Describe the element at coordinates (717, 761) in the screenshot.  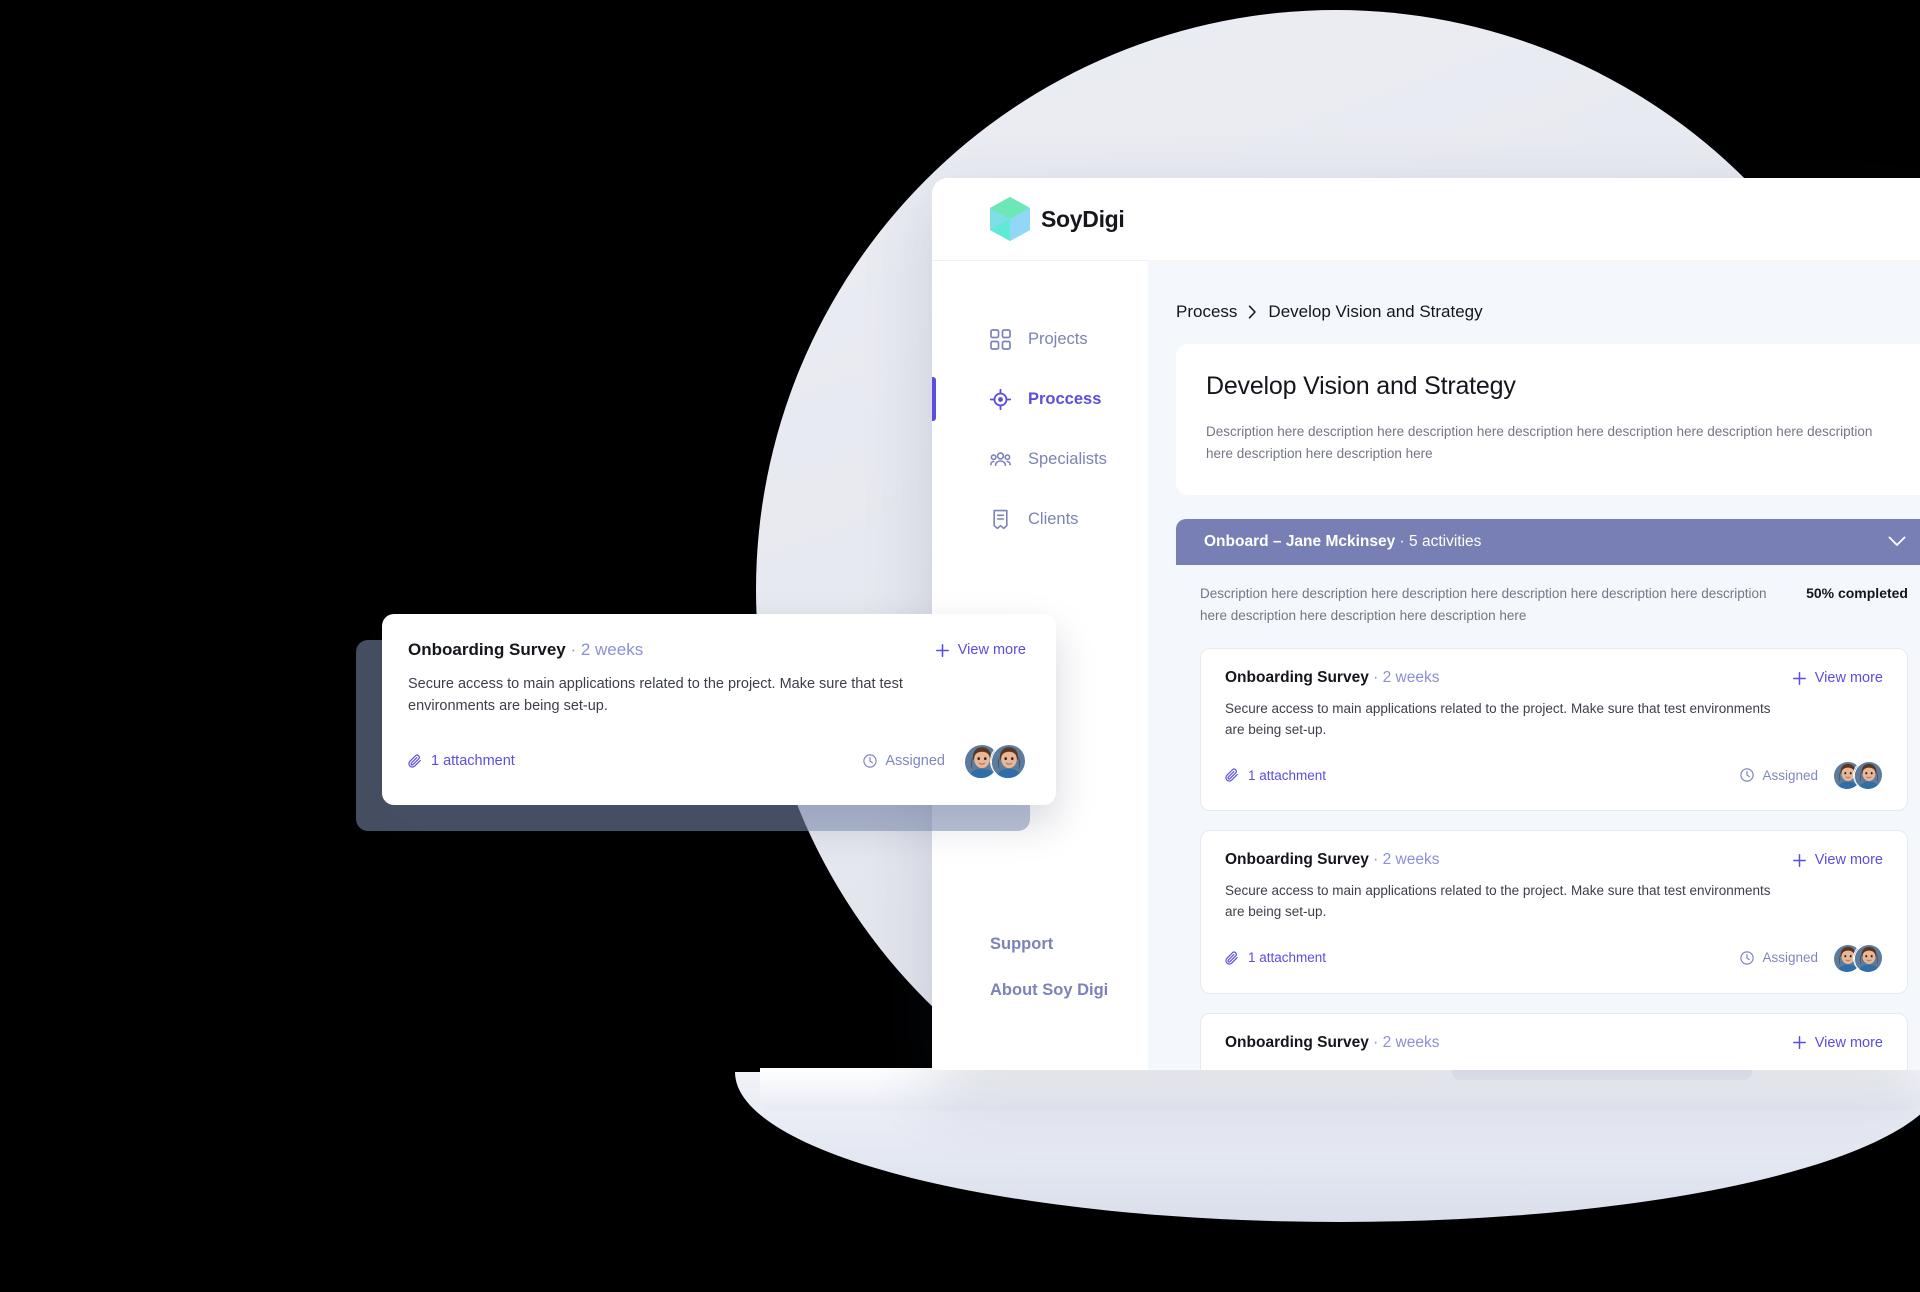
I see `floating-card-footer: 1 attachment Assigned` at that location.